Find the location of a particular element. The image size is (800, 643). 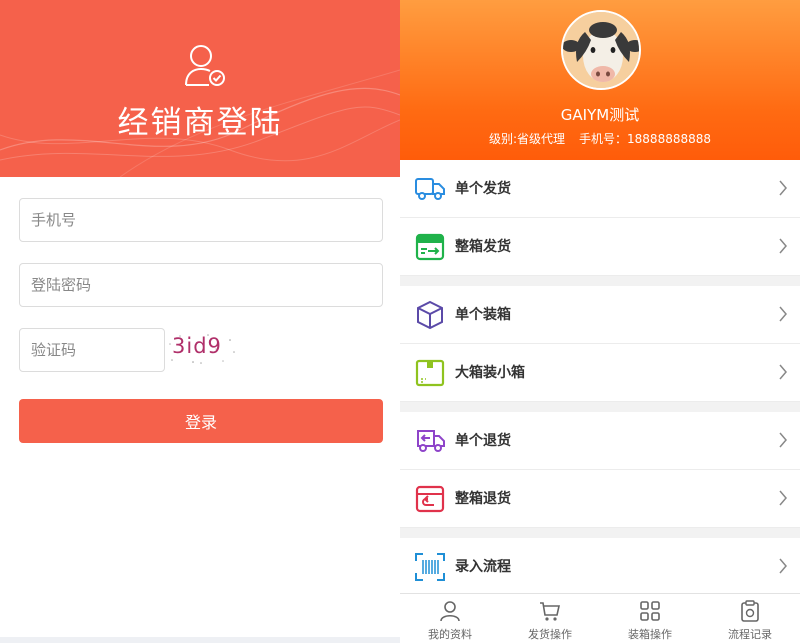

barcode-scan-icon is located at coordinates (430, 567).